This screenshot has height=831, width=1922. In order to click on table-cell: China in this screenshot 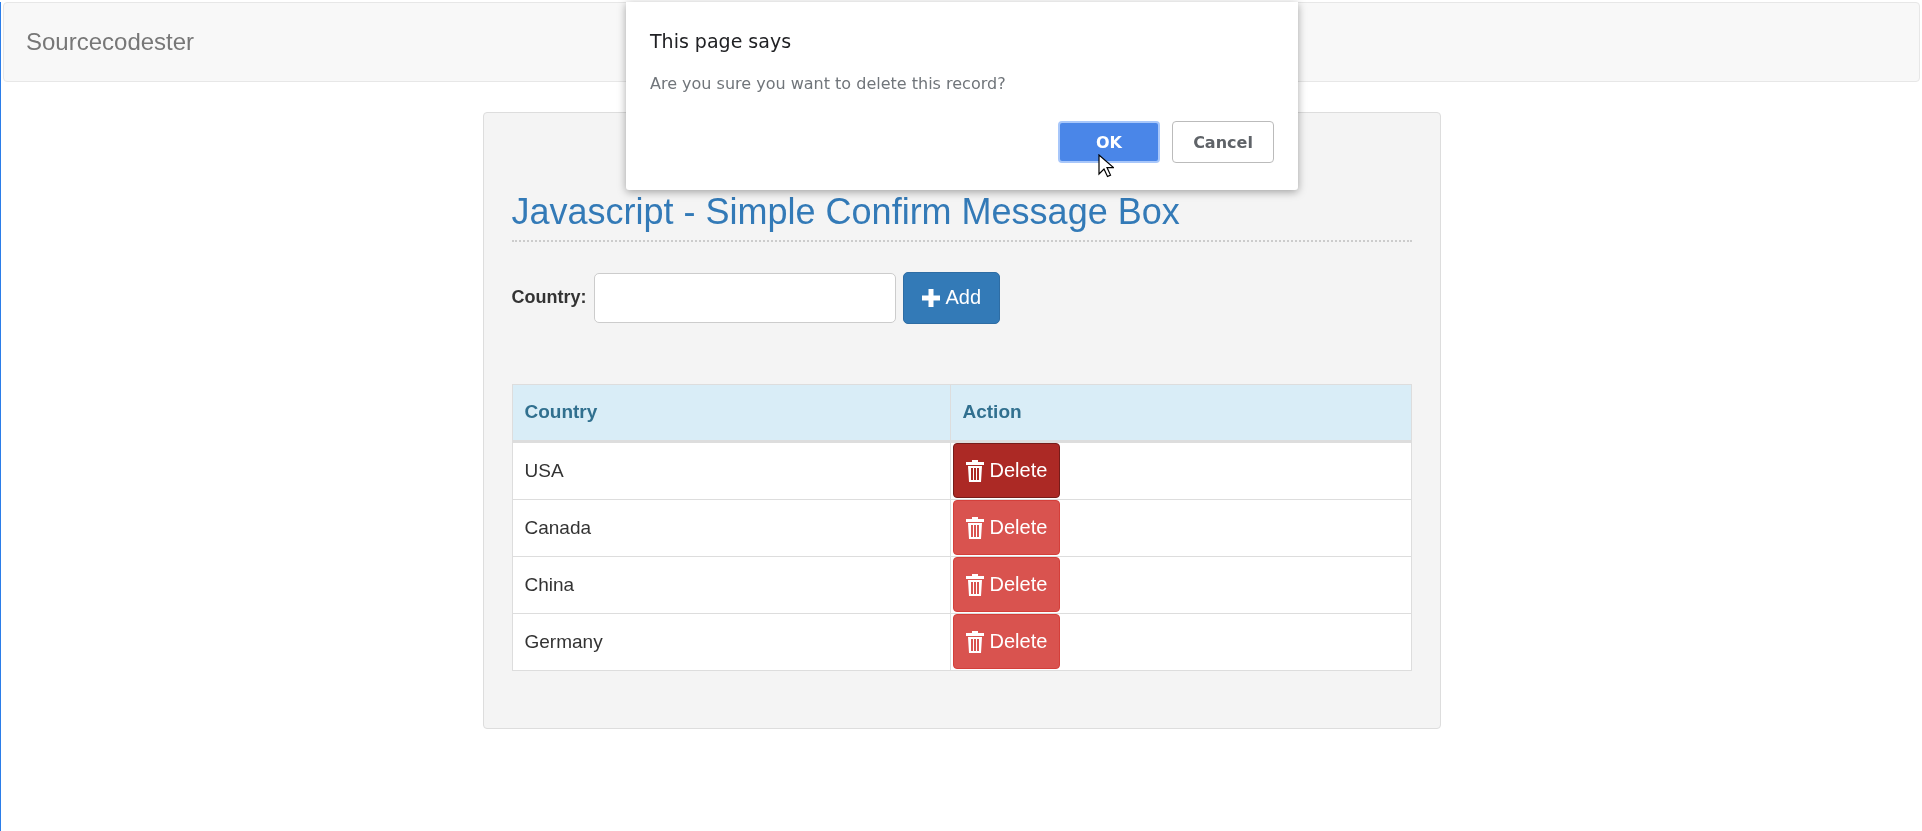, I will do `click(731, 585)`.